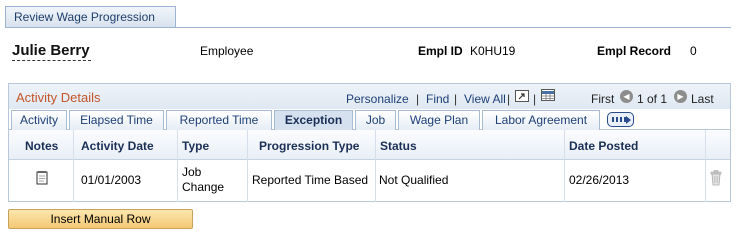 This screenshot has height=240, width=736. I want to click on show-all-columns-icon, so click(620, 119).